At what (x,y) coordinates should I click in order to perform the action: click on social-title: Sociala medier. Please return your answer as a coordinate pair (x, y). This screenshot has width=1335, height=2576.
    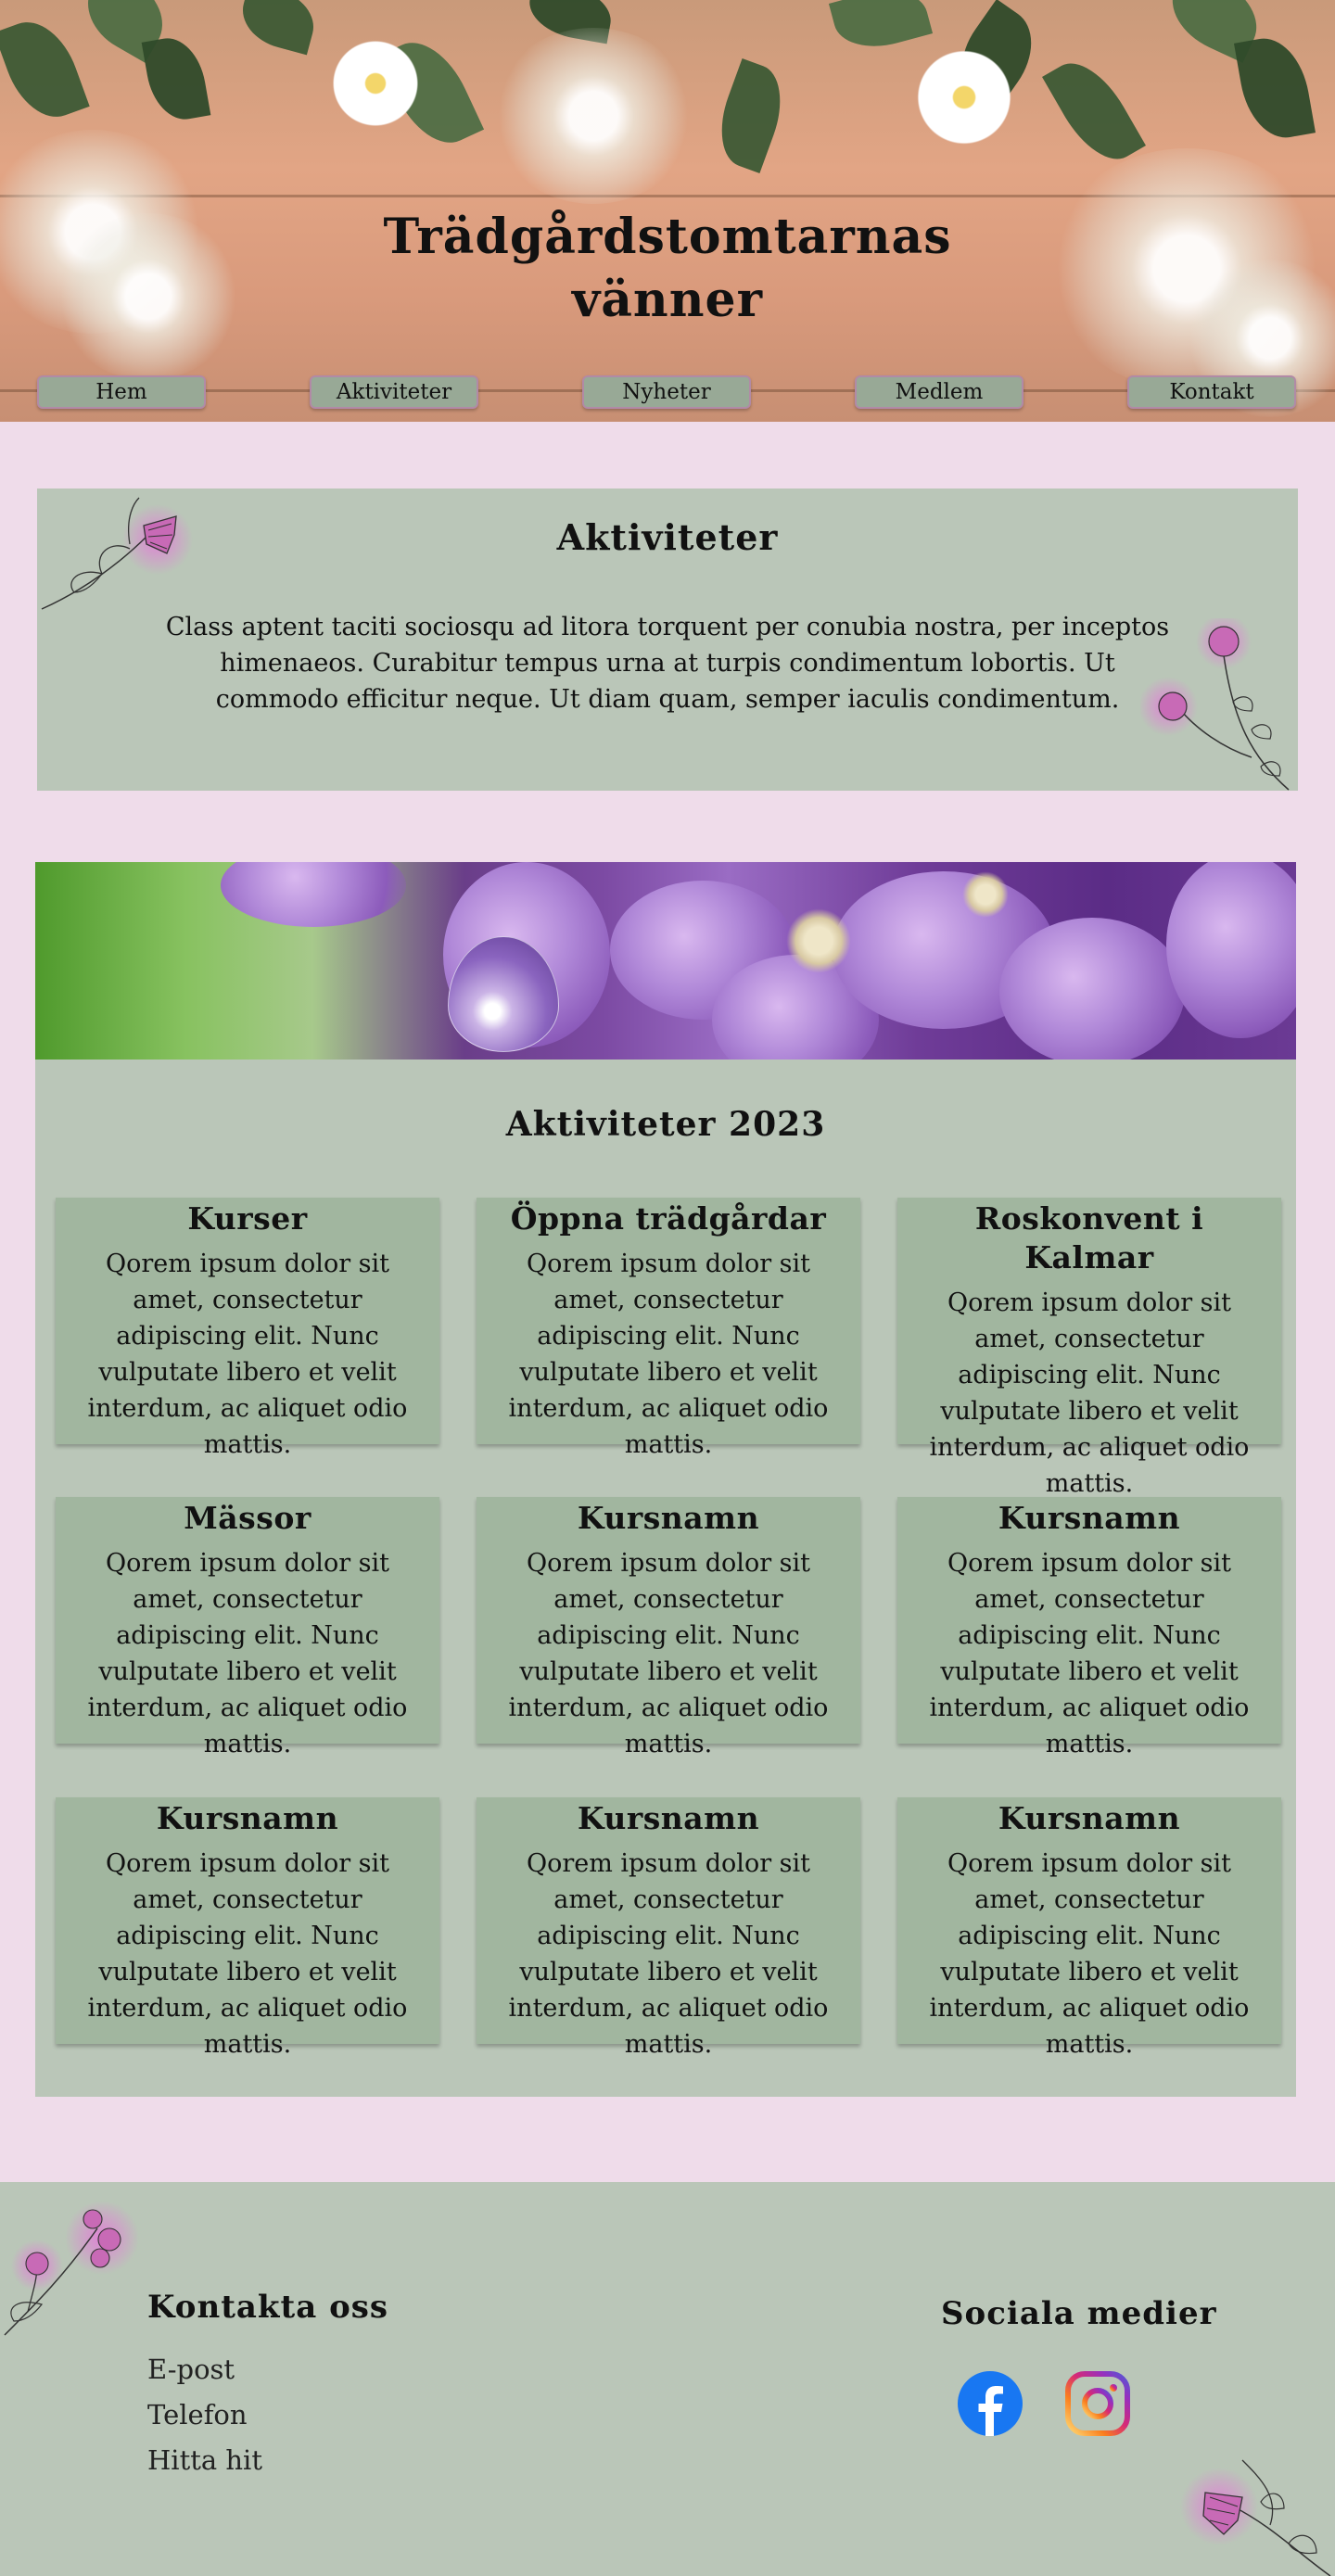
    Looking at the image, I should click on (1079, 2313).